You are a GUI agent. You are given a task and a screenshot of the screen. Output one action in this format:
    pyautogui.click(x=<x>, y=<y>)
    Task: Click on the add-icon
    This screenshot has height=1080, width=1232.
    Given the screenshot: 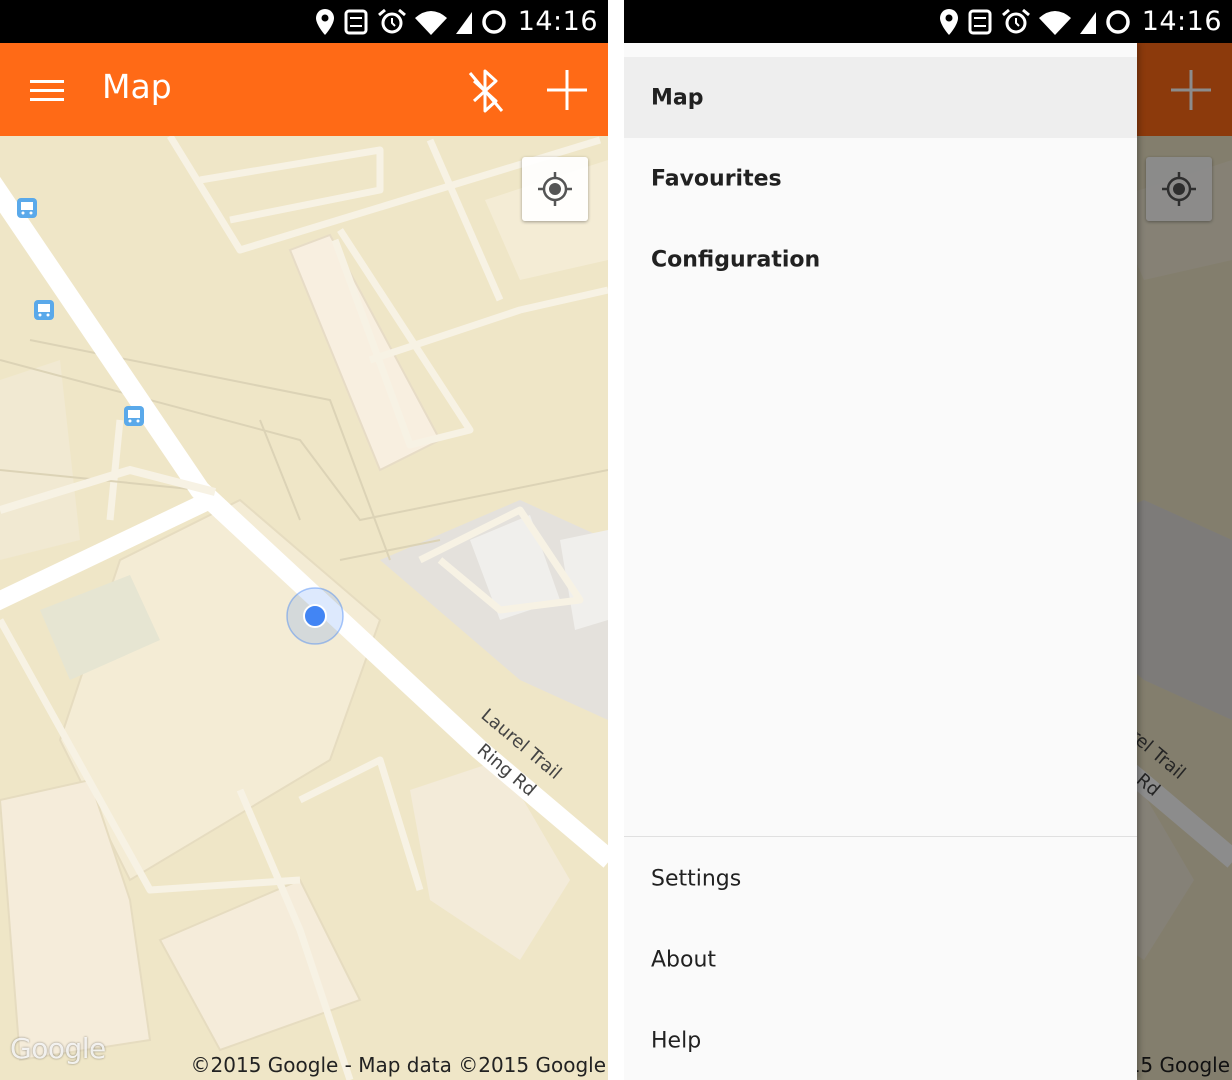 What is the action you would take?
    pyautogui.click(x=567, y=90)
    